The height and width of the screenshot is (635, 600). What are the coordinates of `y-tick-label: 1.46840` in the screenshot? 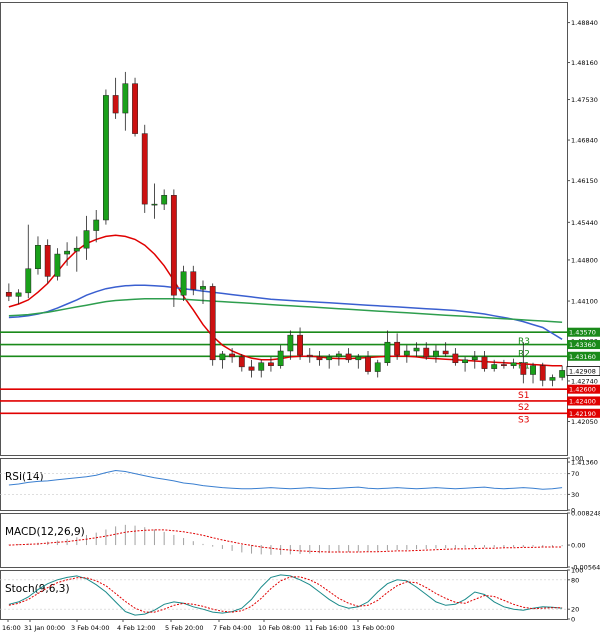 It's located at (584, 141).